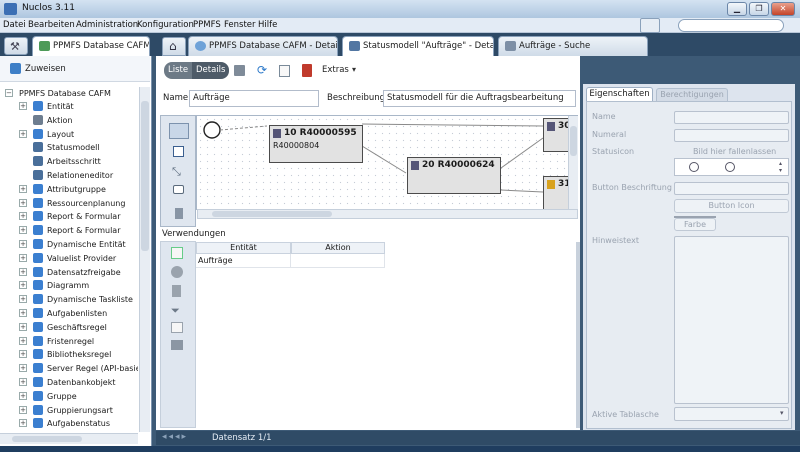  Describe the element at coordinates (69, 299) in the screenshot. I see `tree-item: + Dynamische Taskliste` at that location.